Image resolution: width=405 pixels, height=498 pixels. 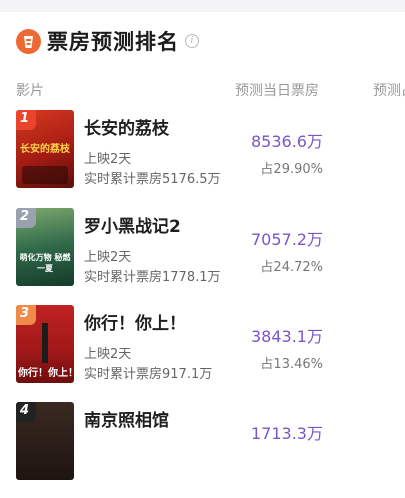 I want to click on movie-poster: 1 长安的荔枝, so click(x=45, y=149).